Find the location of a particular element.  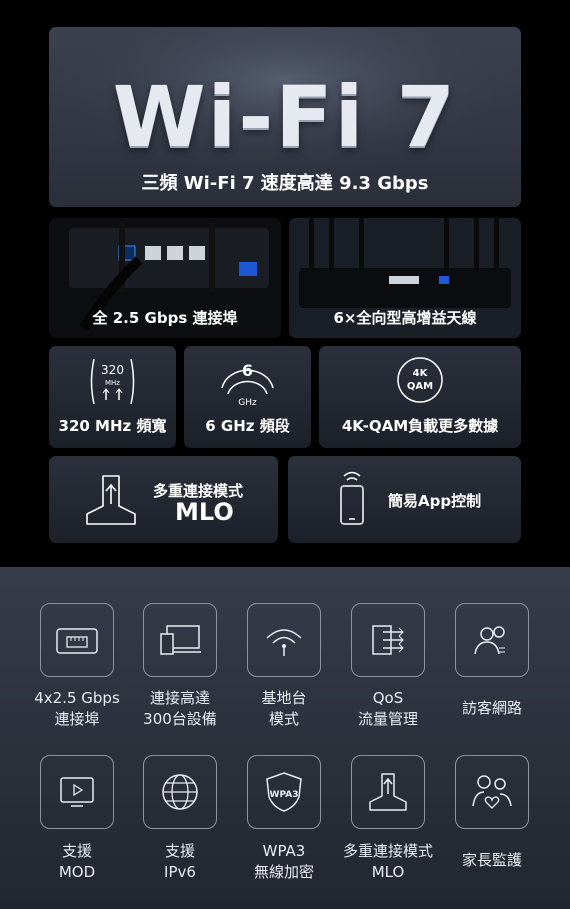

icon-subtext: QAM is located at coordinates (420, 386).